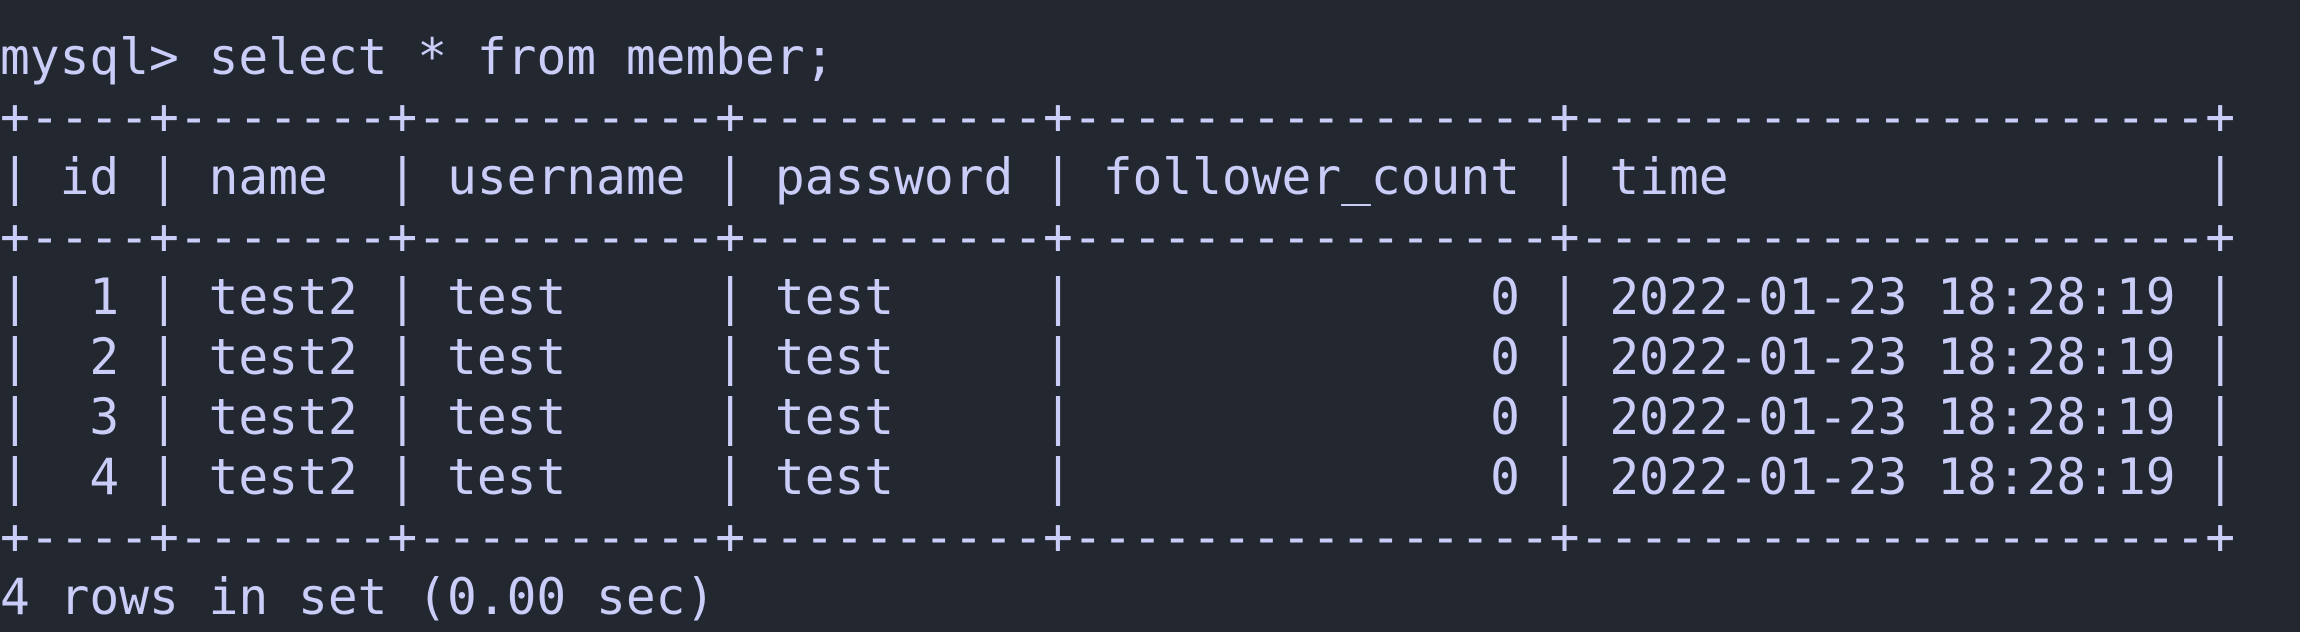  I want to click on cell-id: 1, so click(104, 297).